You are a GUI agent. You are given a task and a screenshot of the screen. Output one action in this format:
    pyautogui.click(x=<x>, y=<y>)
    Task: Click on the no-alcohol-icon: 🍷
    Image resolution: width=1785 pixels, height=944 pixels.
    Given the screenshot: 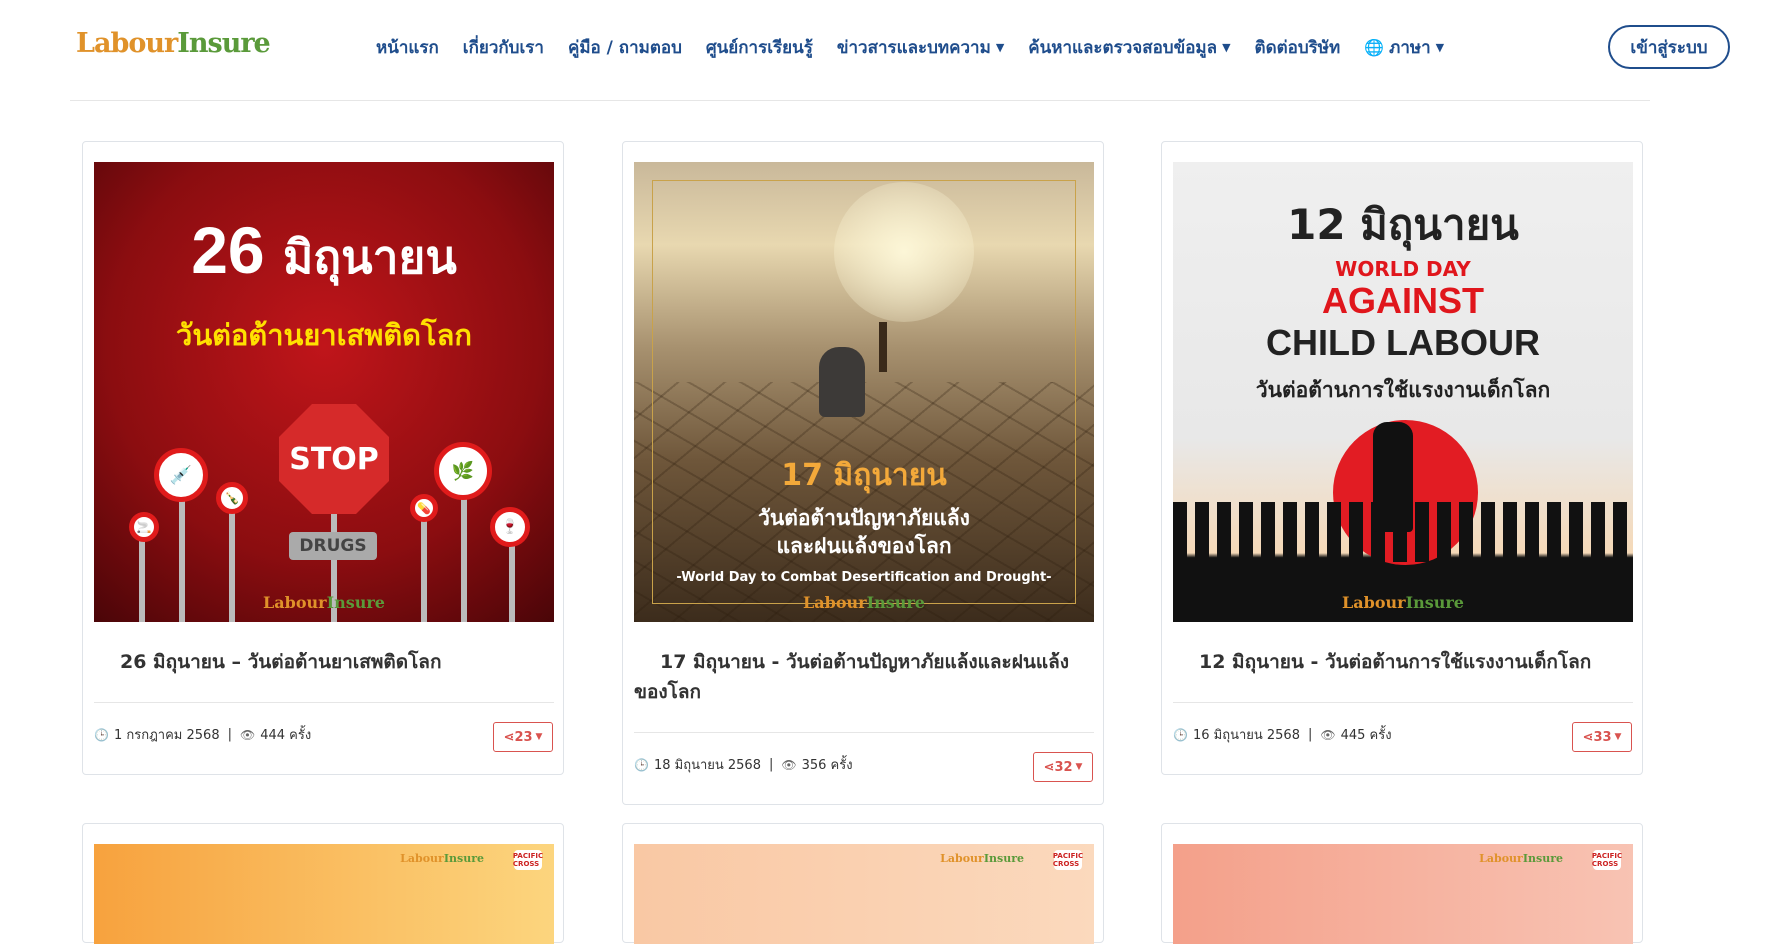 What is the action you would take?
    pyautogui.click(x=510, y=527)
    